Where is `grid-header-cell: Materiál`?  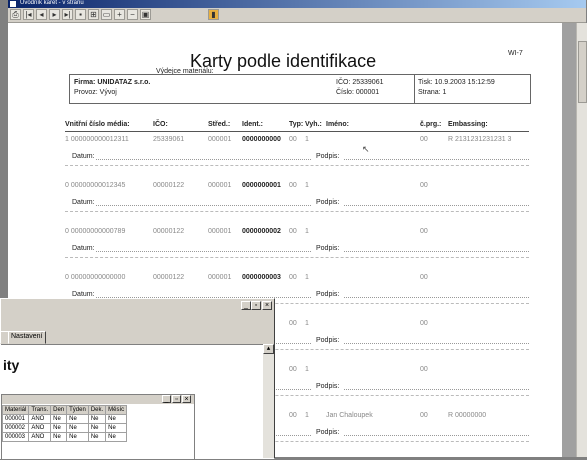 grid-header-cell: Materiál is located at coordinates (15, 410).